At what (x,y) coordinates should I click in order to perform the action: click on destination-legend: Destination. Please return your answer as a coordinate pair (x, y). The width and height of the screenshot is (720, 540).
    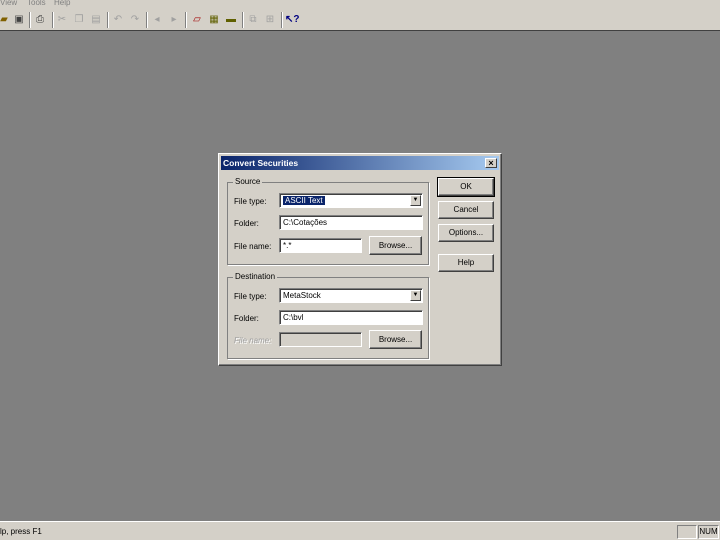
    Looking at the image, I should click on (255, 276).